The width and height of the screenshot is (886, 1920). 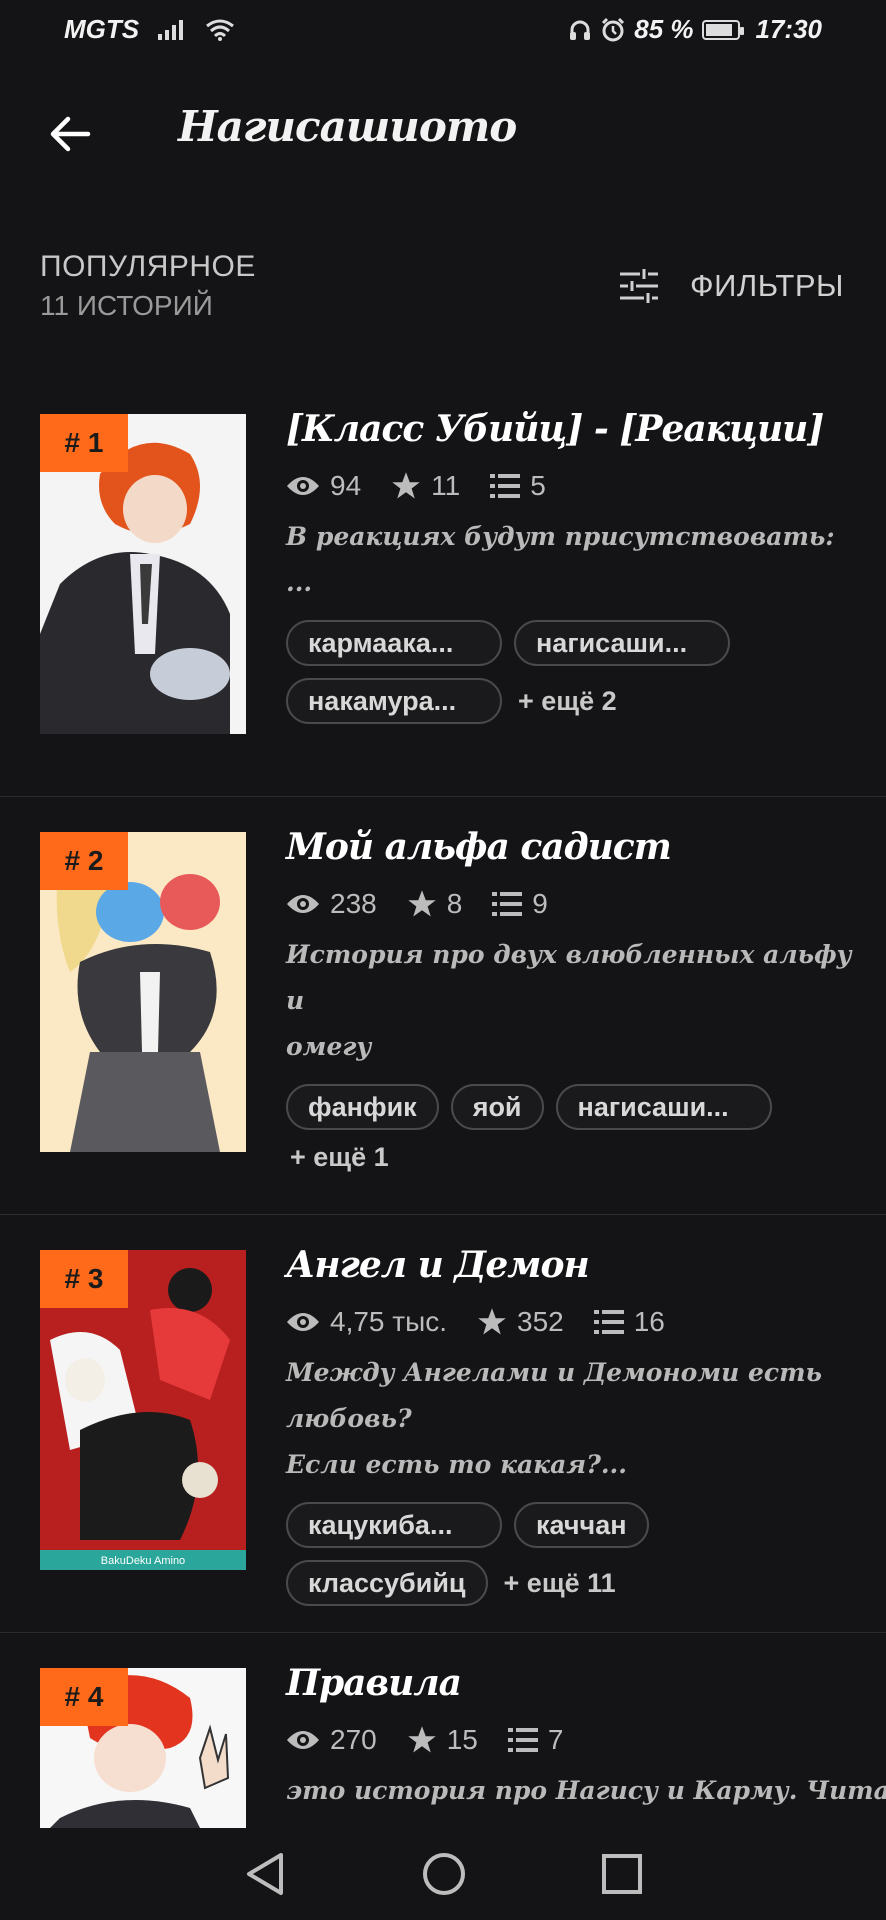 I want to click on tag-list: фанфик яой нагисаши... + ещё 1, so click(x=571, y=1128).